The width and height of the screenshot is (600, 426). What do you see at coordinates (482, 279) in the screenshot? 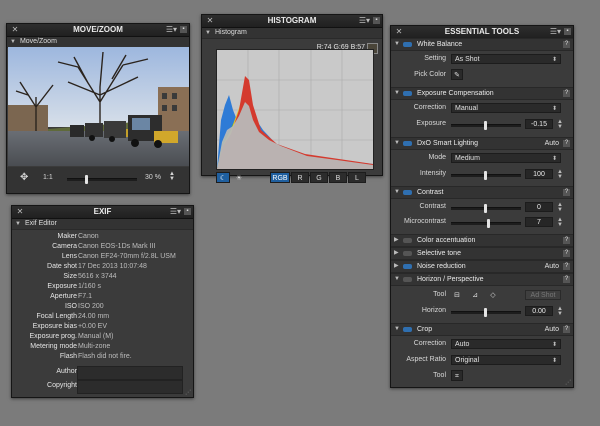
I see `section-horizon-perspective: ▼ Horizon / Perspective ?` at bounding box center [482, 279].